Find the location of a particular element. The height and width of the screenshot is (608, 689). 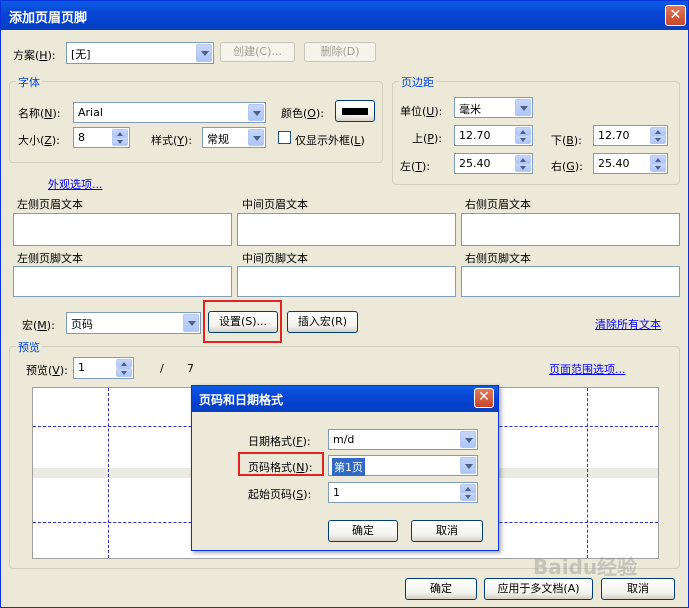

top-margin-spinner: 12.70 is located at coordinates (493, 135).